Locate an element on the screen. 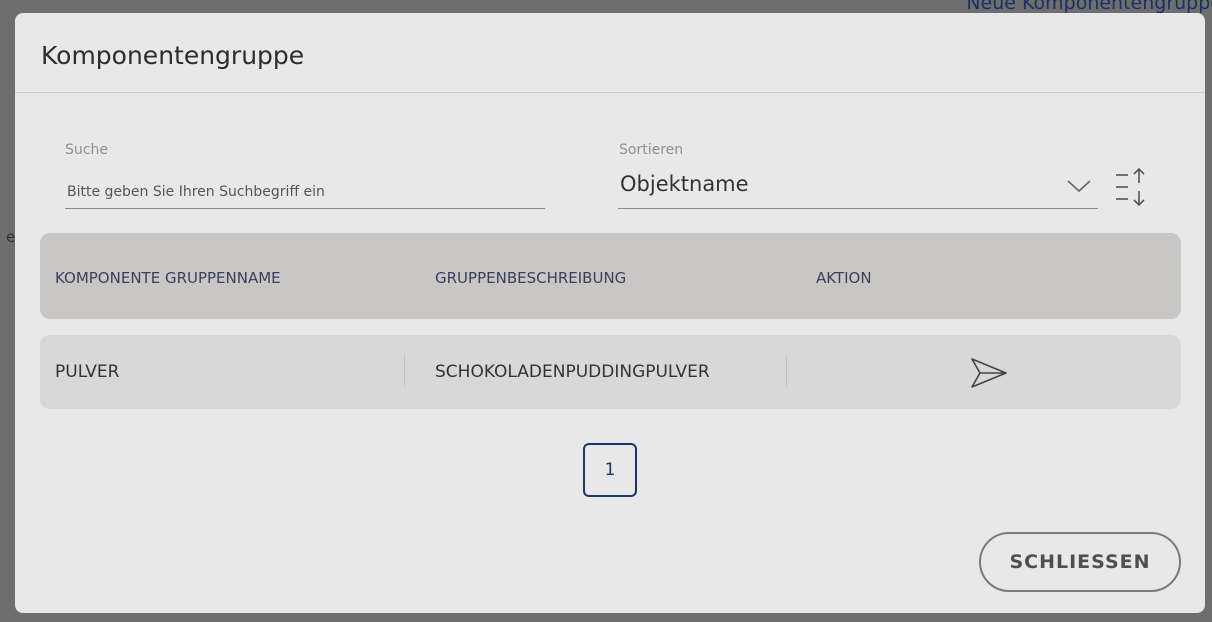  sort-select: Objektname is located at coordinates (858, 189).